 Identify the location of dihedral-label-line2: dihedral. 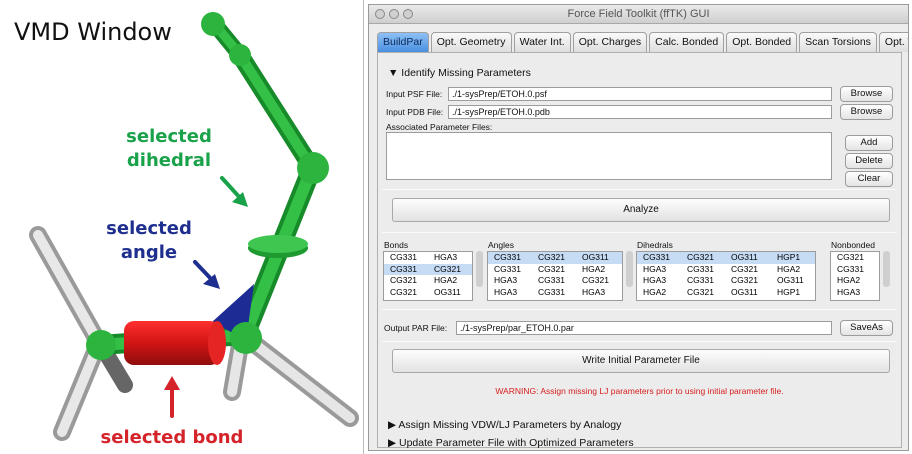
(169, 160).